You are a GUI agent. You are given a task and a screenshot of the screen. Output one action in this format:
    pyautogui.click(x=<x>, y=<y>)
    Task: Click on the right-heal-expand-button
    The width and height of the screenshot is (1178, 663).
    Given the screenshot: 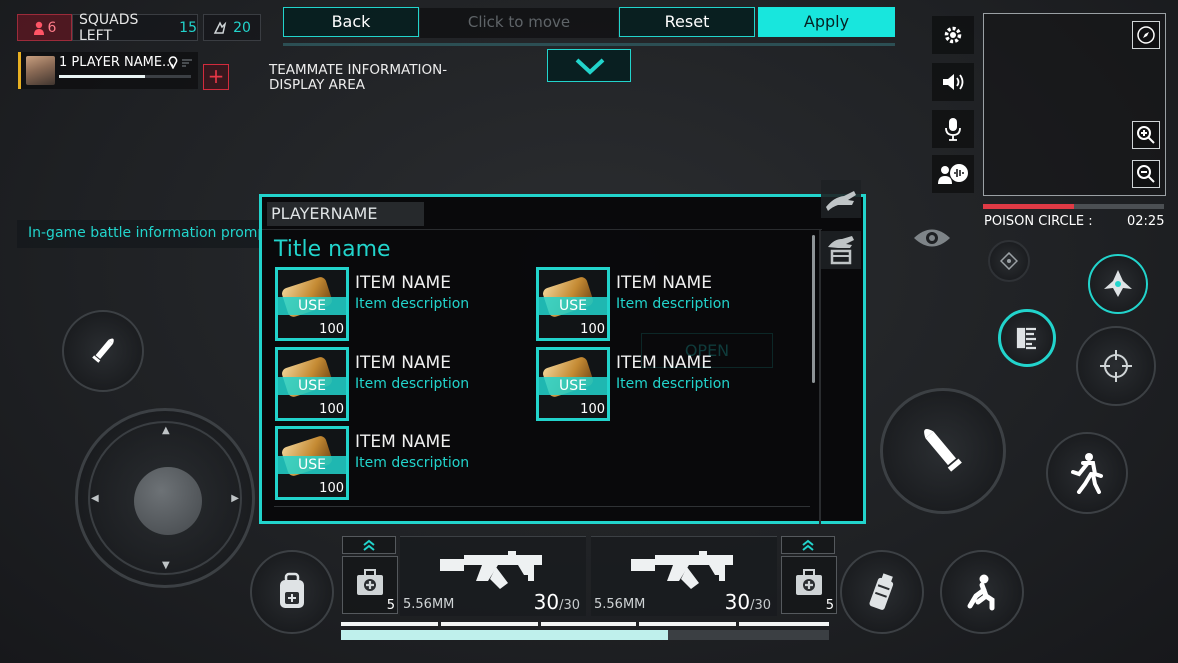 What is the action you would take?
    pyautogui.click(x=808, y=545)
    